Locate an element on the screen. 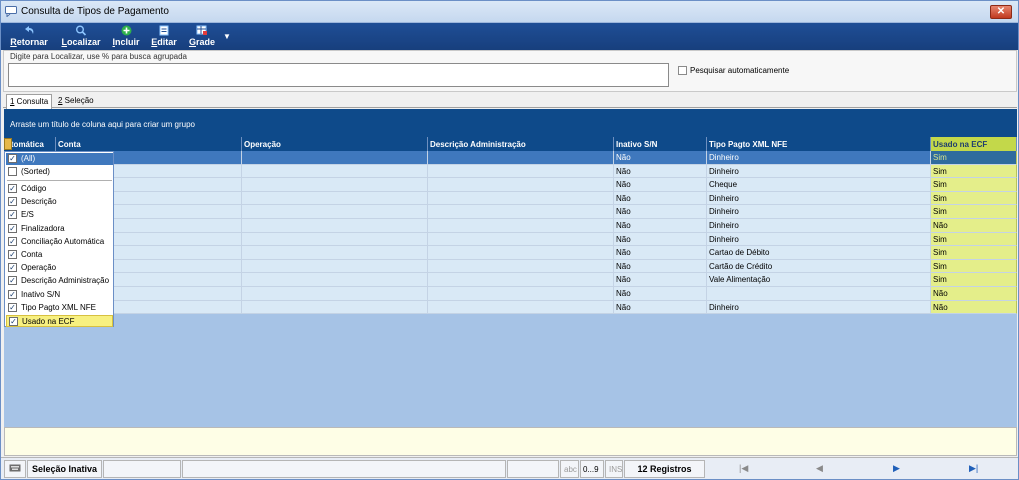  cell-tipo-pagto: Cartão de Crédito is located at coordinates (819, 266).